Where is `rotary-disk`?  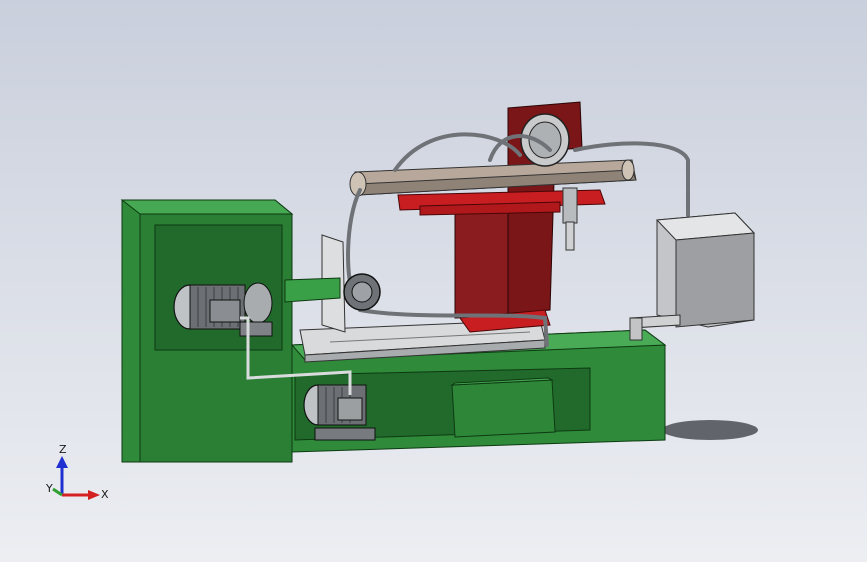 rotary-disk is located at coordinates (545, 140).